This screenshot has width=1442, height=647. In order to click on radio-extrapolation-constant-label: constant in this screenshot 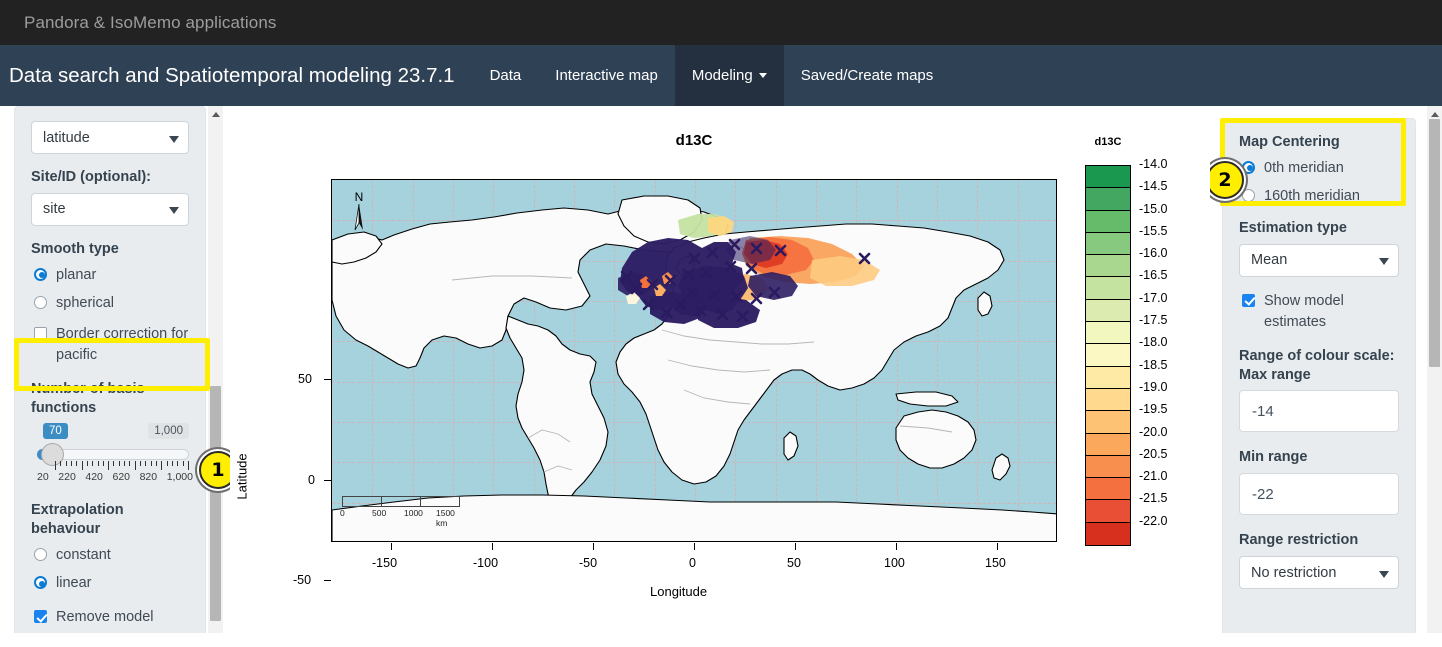, I will do `click(83, 555)`.